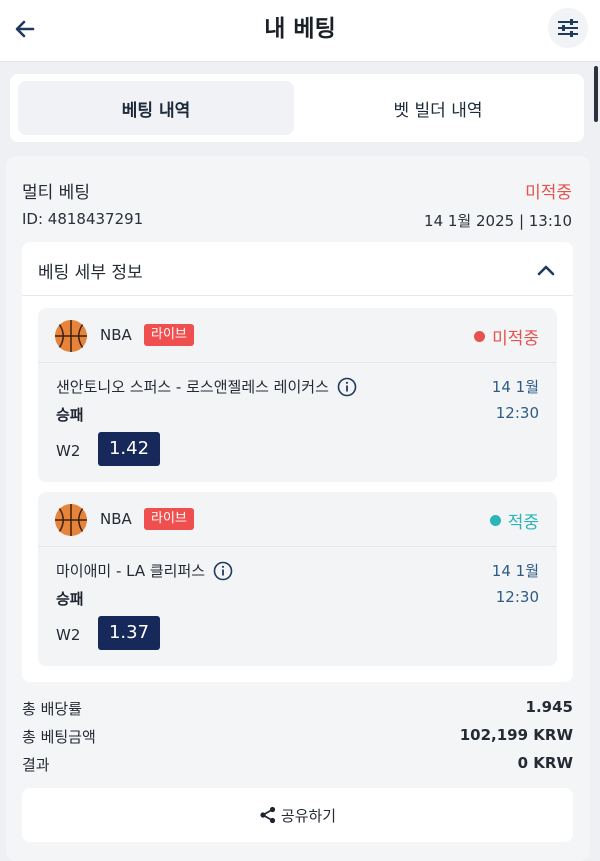 This screenshot has width=600, height=861. I want to click on bet-type: 멀티 베팅, so click(56, 193).